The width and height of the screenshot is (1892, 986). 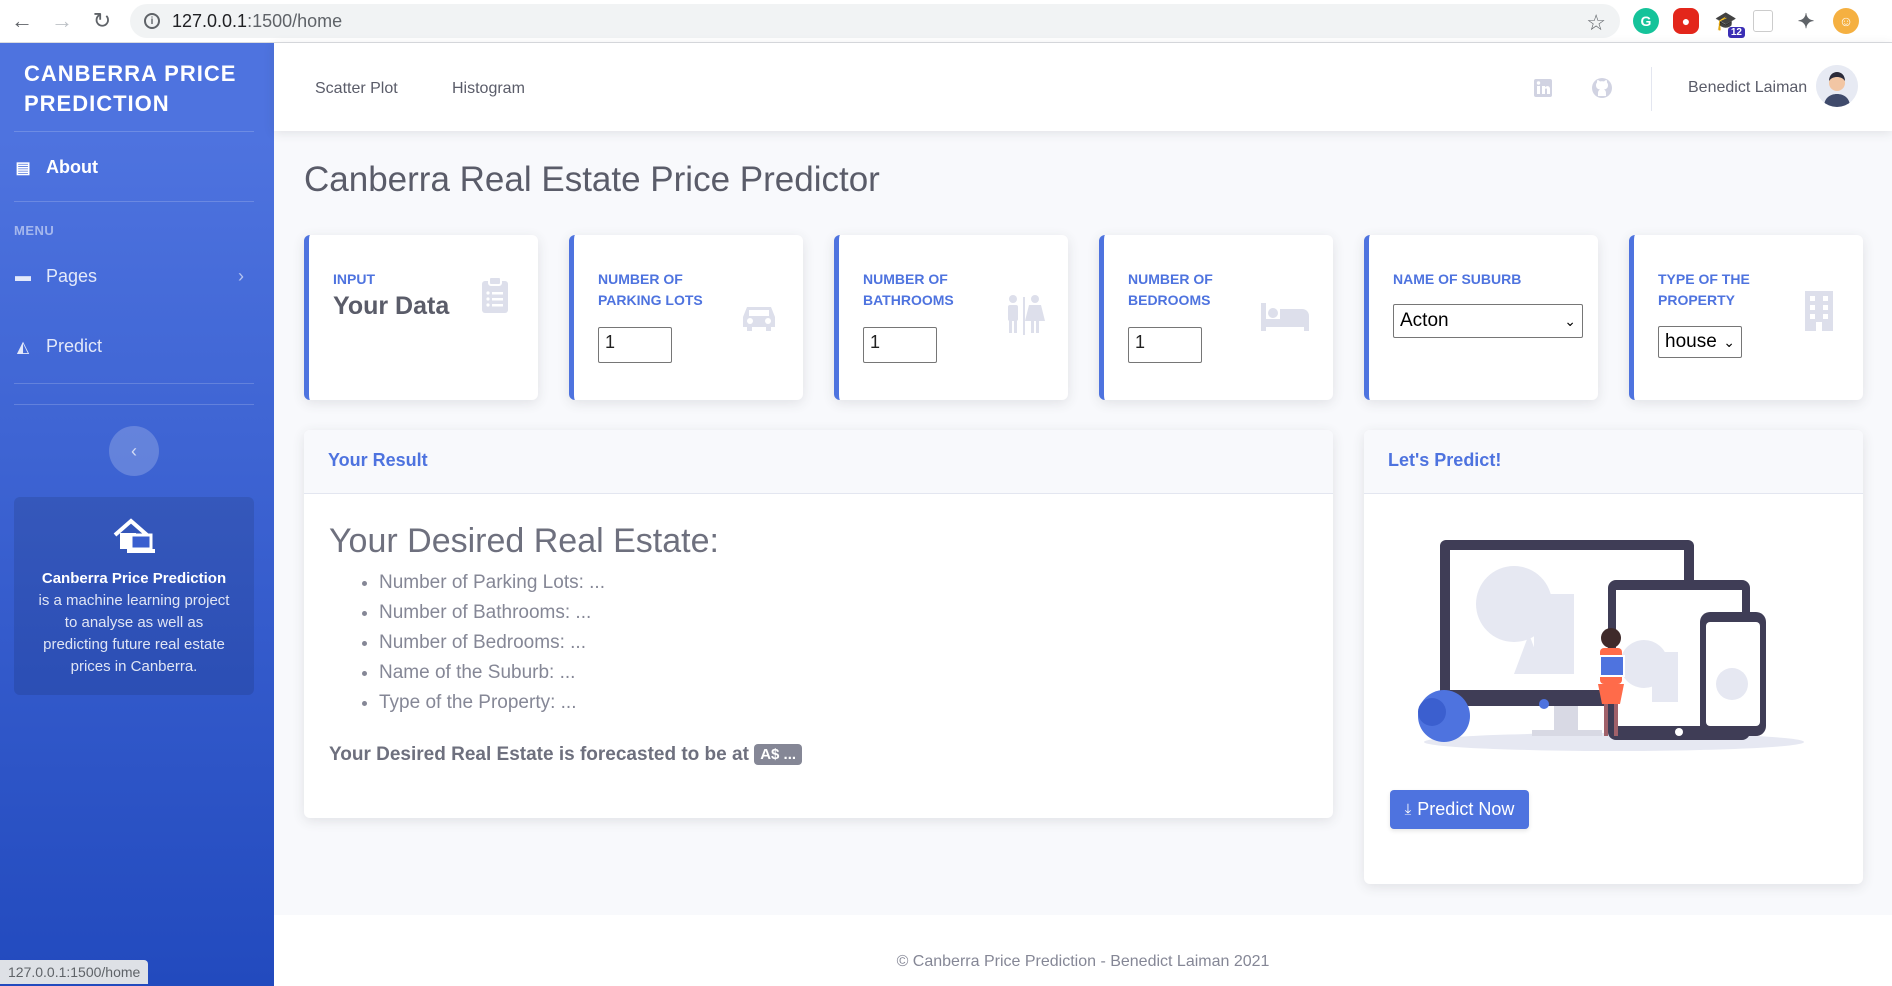 What do you see at coordinates (1408, 809) in the screenshot?
I see `download-icon: ⤓` at bounding box center [1408, 809].